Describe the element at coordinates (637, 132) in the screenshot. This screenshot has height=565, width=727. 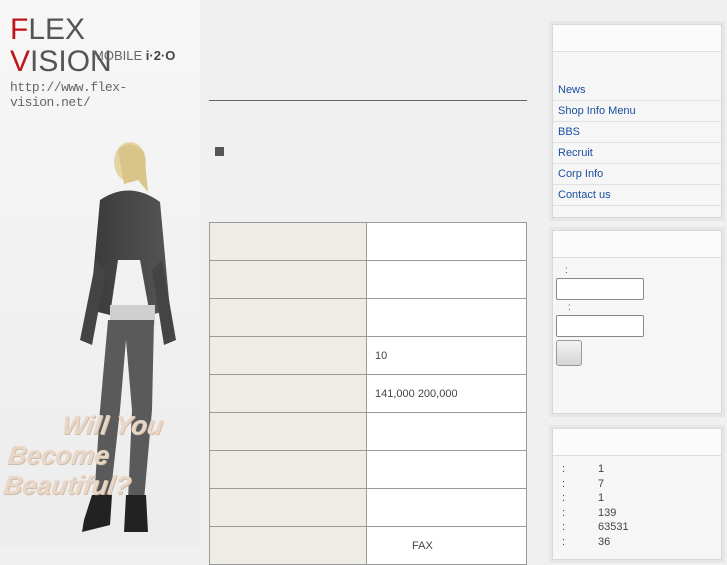
I see `nav-item-bbs: BBS` at that location.